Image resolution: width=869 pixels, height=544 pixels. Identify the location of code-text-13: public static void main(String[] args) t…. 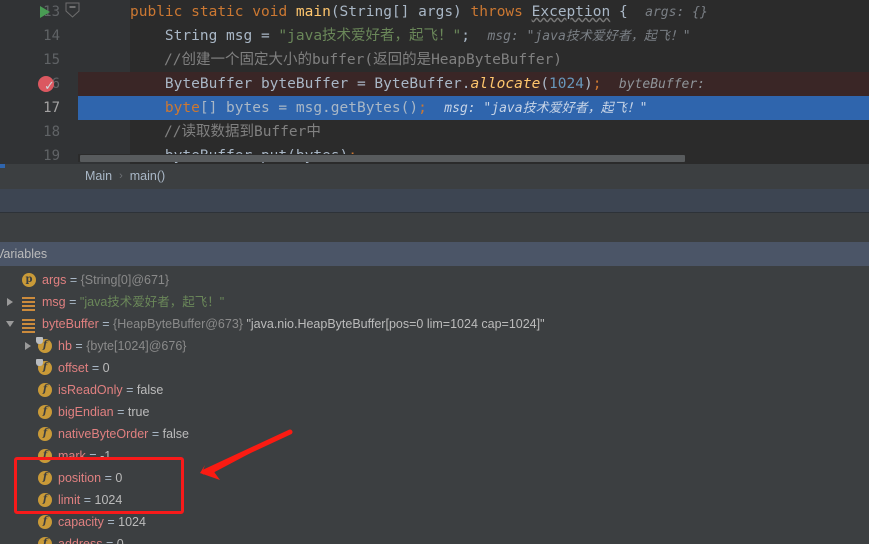
(419, 12).